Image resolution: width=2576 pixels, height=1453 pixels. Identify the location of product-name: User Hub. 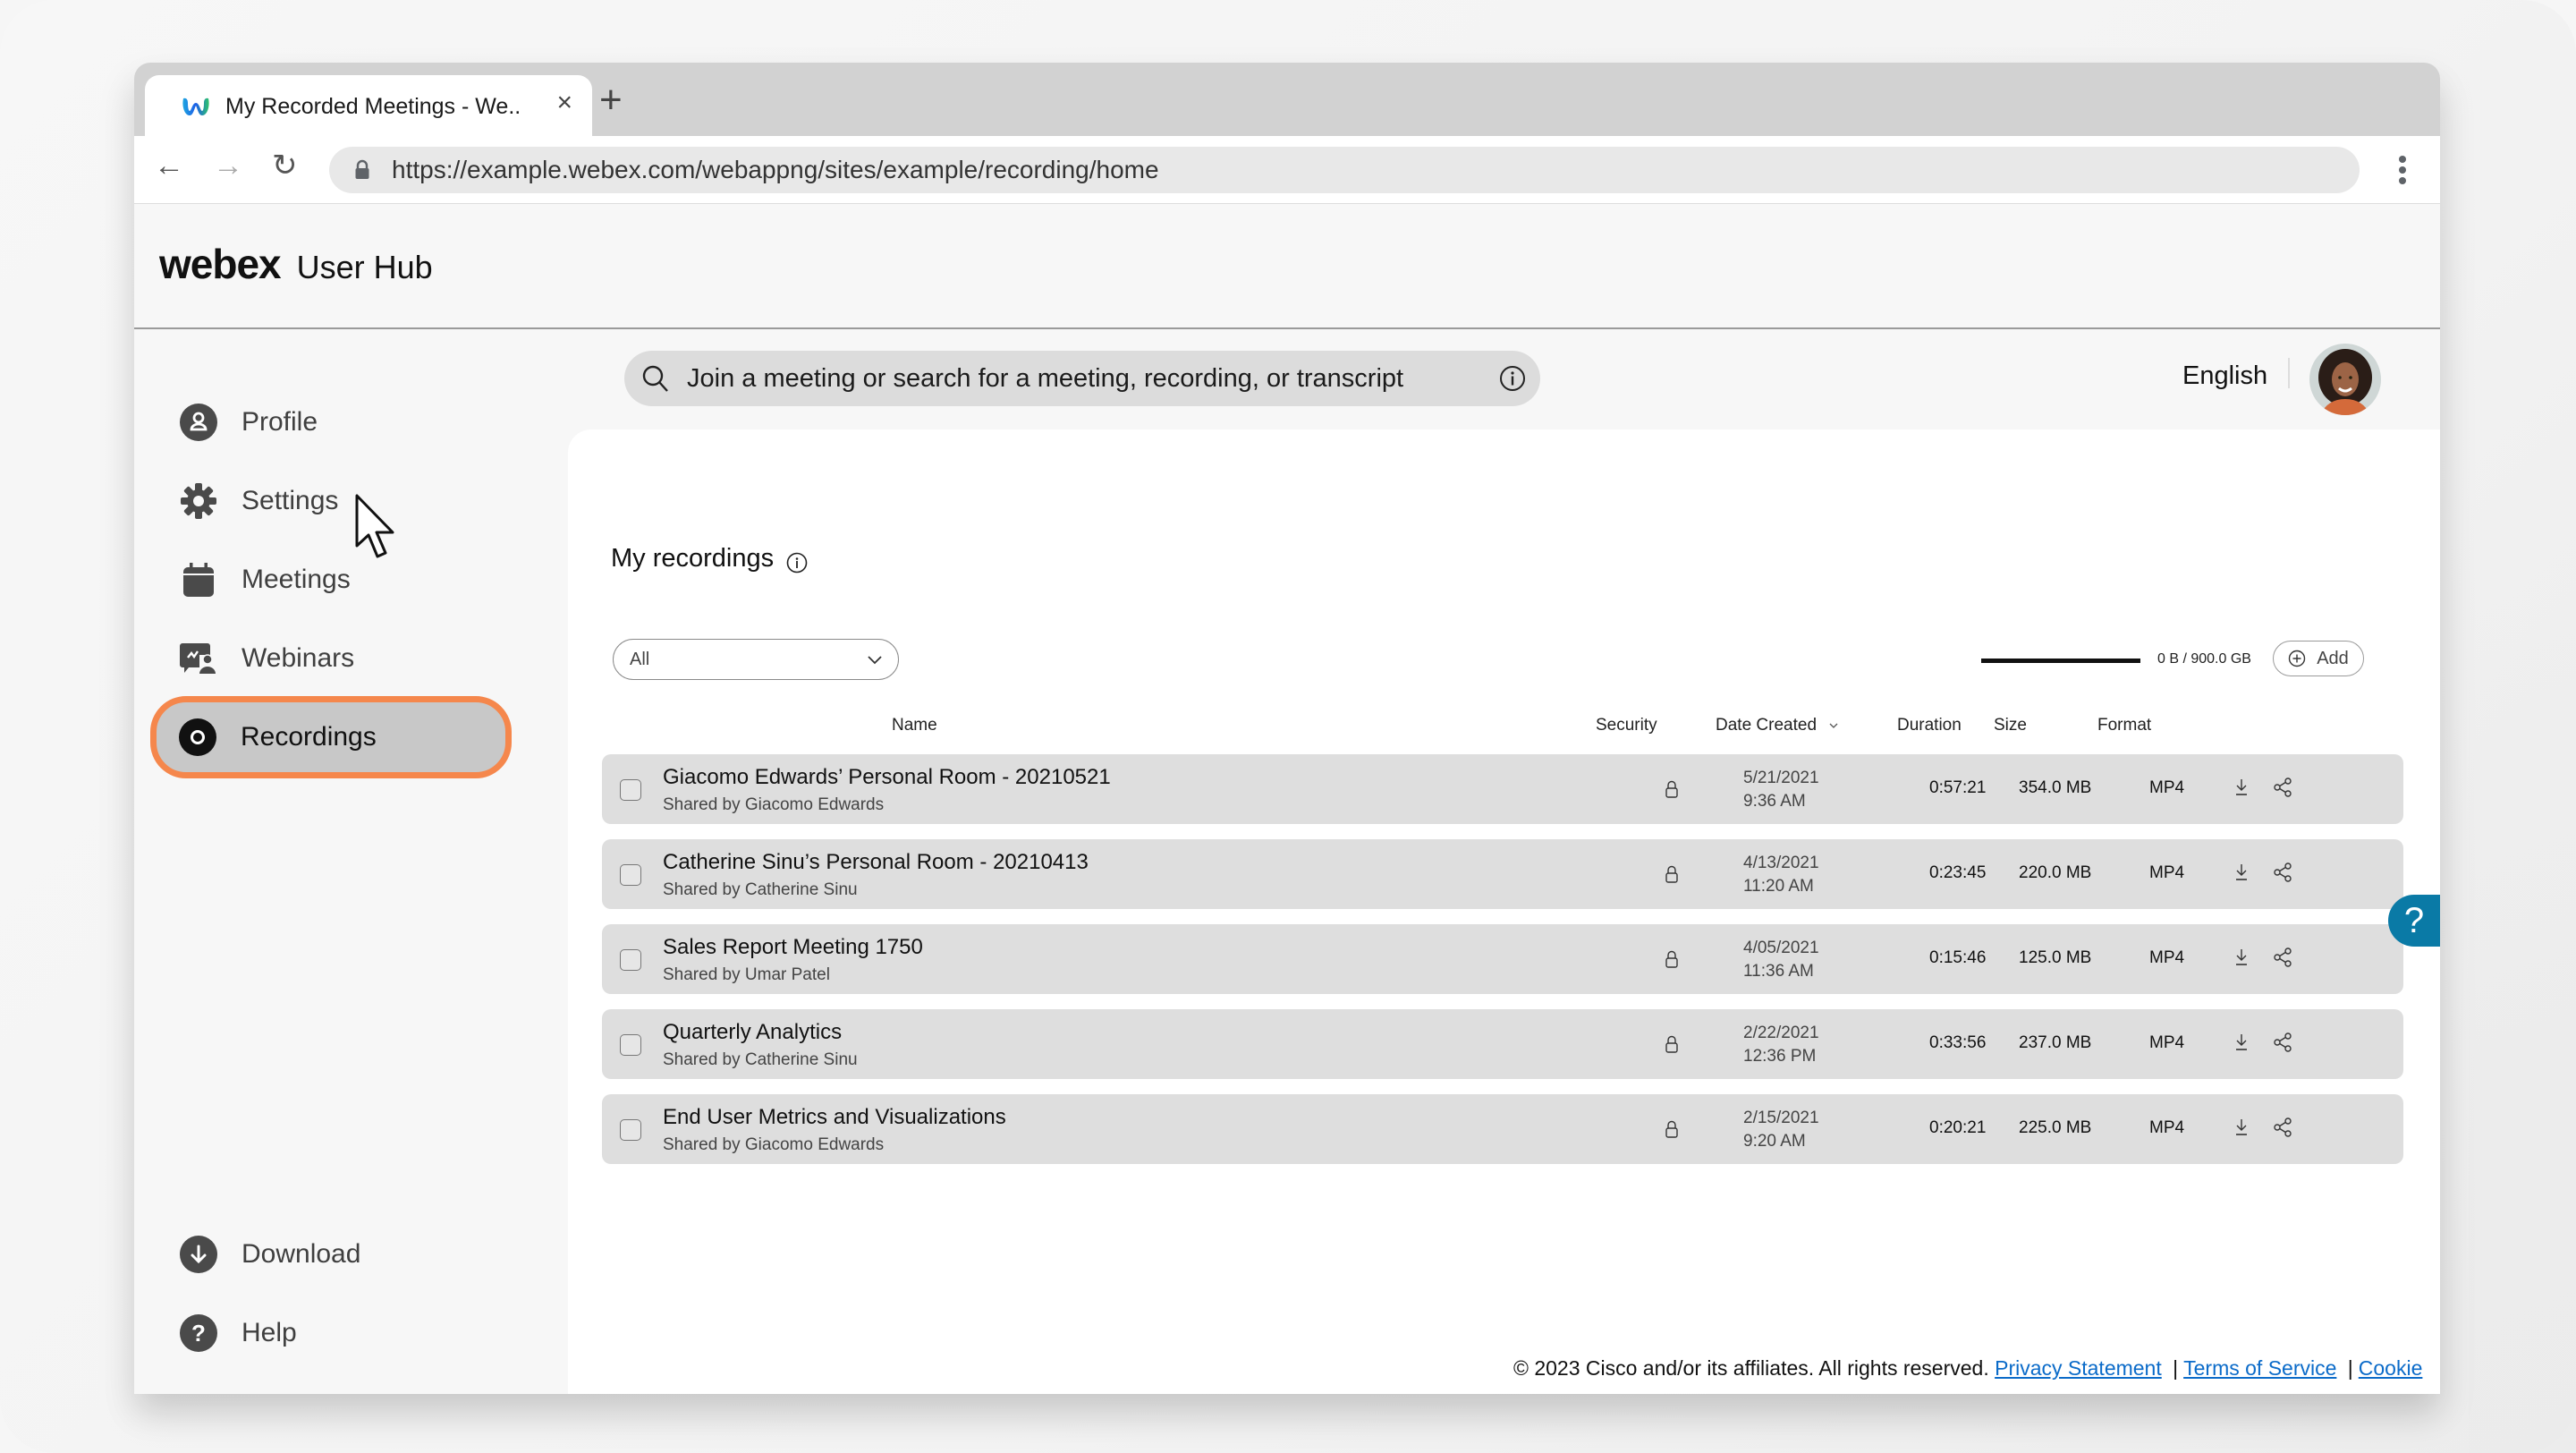
(364, 267).